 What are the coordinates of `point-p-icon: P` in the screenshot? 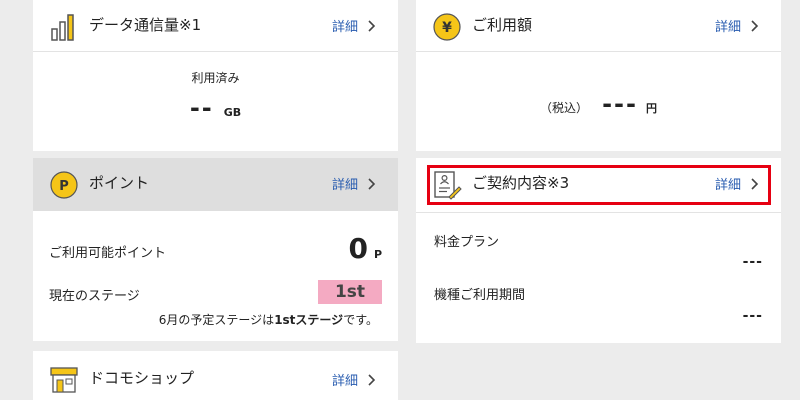 It's located at (64, 185).